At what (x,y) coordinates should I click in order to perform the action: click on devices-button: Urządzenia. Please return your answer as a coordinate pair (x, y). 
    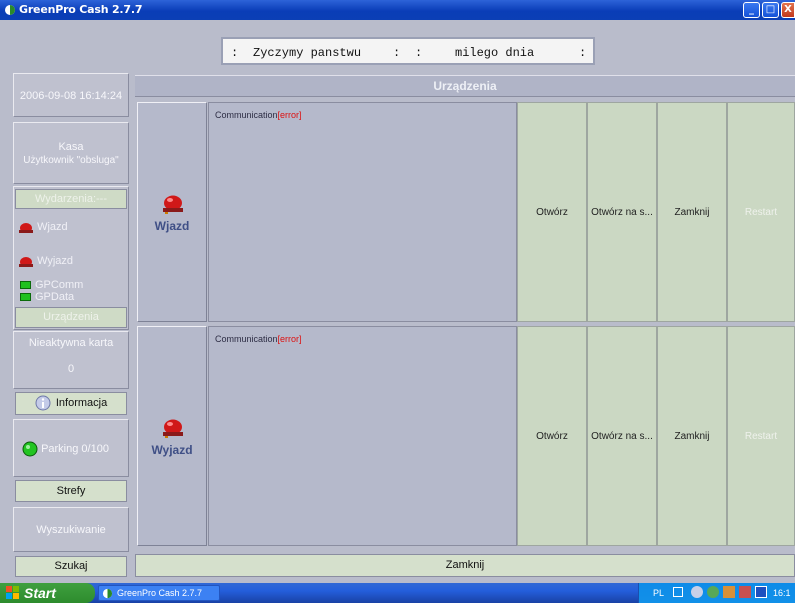
    Looking at the image, I should click on (71, 317).